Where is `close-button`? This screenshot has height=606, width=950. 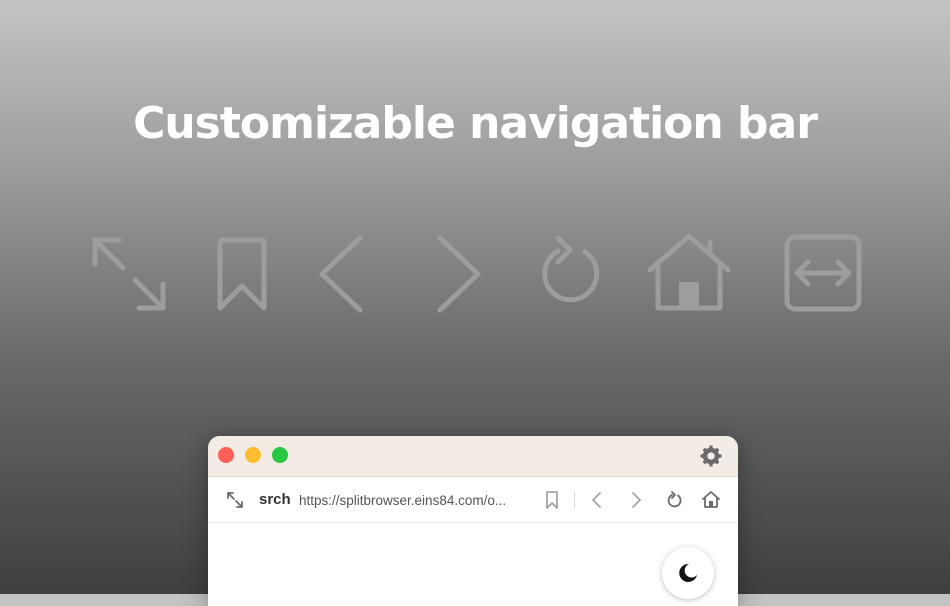
close-button is located at coordinates (226, 455).